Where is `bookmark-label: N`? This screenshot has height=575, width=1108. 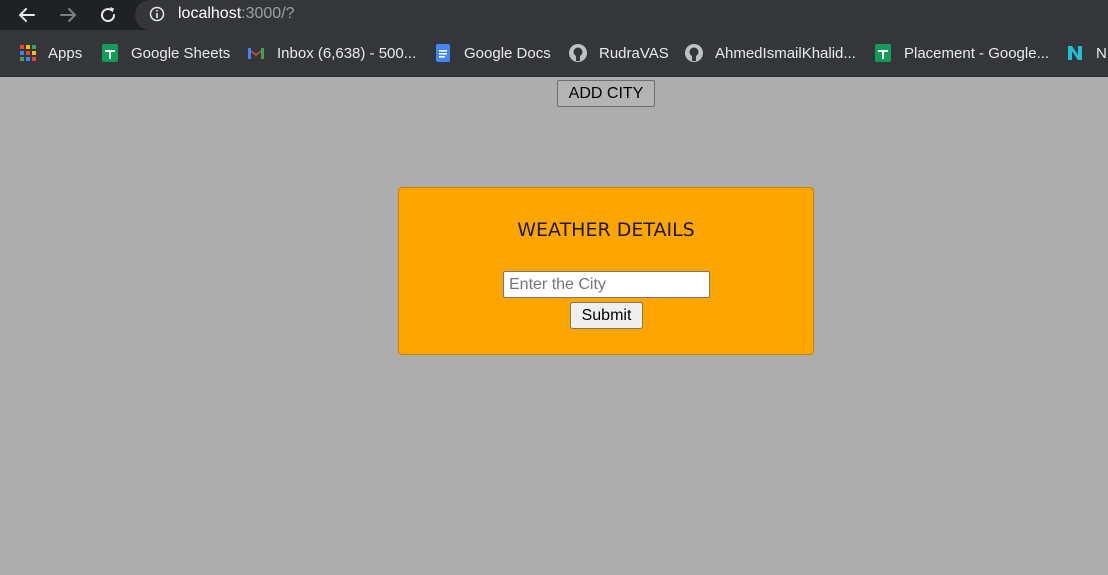 bookmark-label: N is located at coordinates (1101, 53).